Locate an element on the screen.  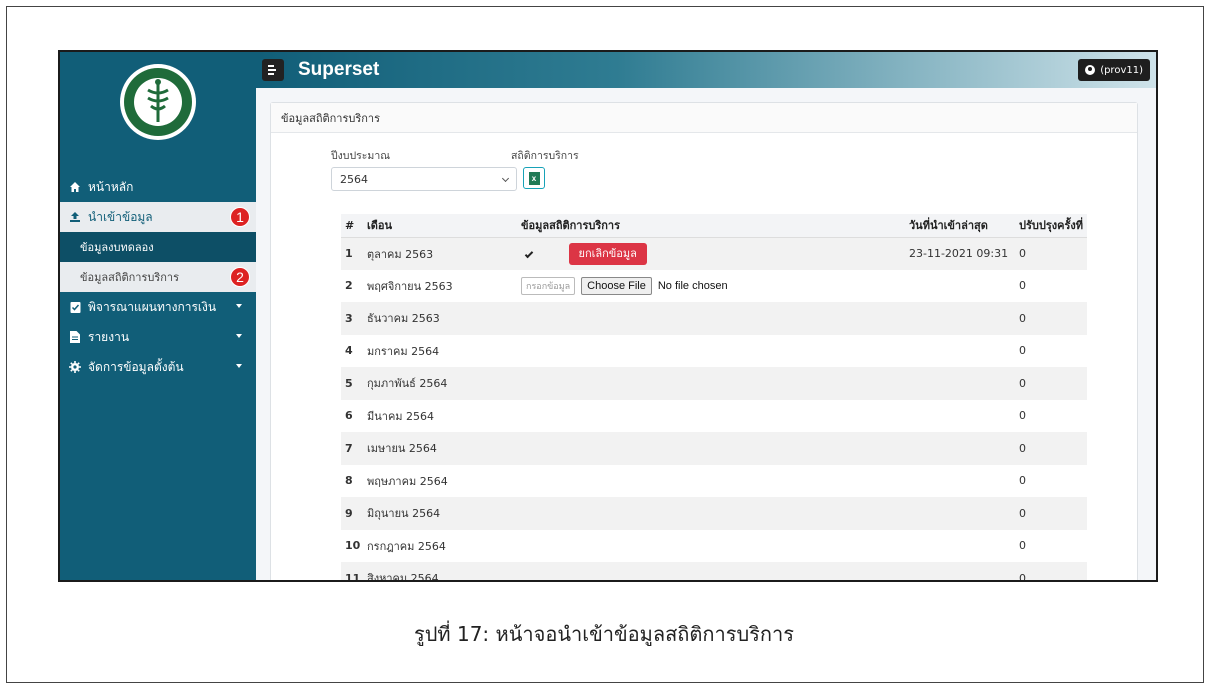
col-header-month: เดือน is located at coordinates (440, 226).